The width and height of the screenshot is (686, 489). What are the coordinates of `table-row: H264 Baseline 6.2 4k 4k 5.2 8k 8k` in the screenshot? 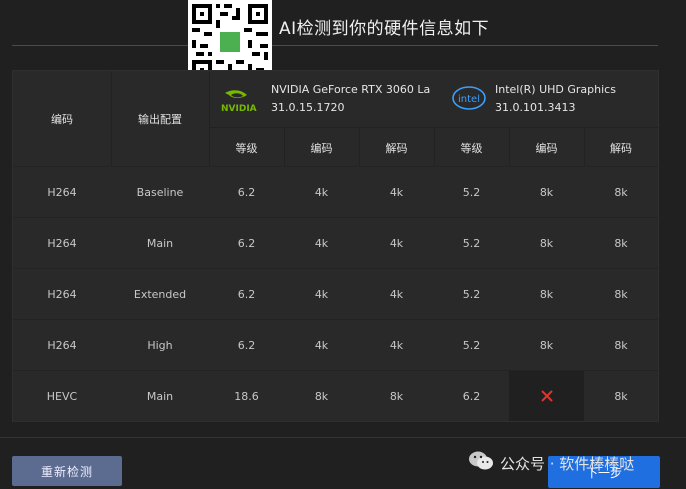 It's located at (335, 192).